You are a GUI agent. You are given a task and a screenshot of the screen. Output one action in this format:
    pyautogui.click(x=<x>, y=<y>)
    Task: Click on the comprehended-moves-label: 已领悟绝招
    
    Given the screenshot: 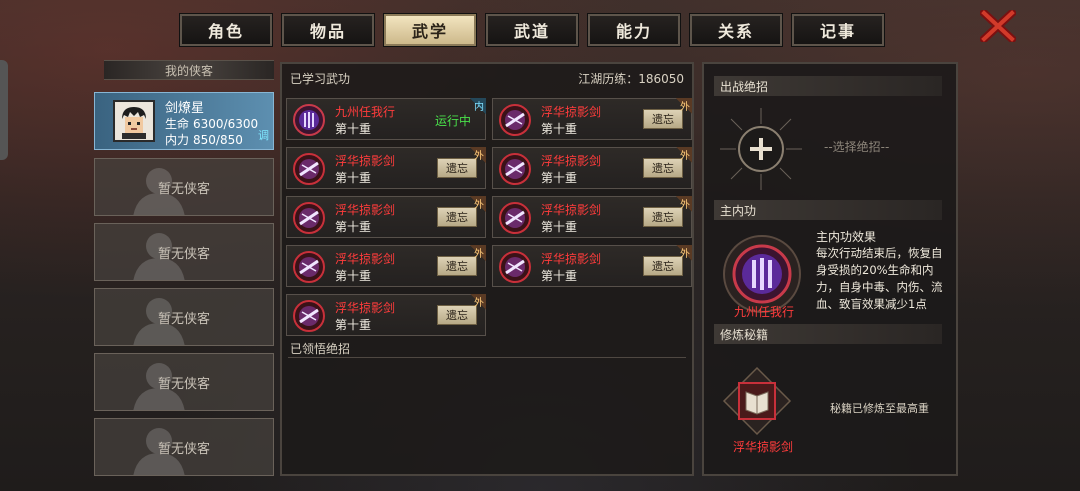 What is the action you would take?
    pyautogui.click(x=320, y=349)
    